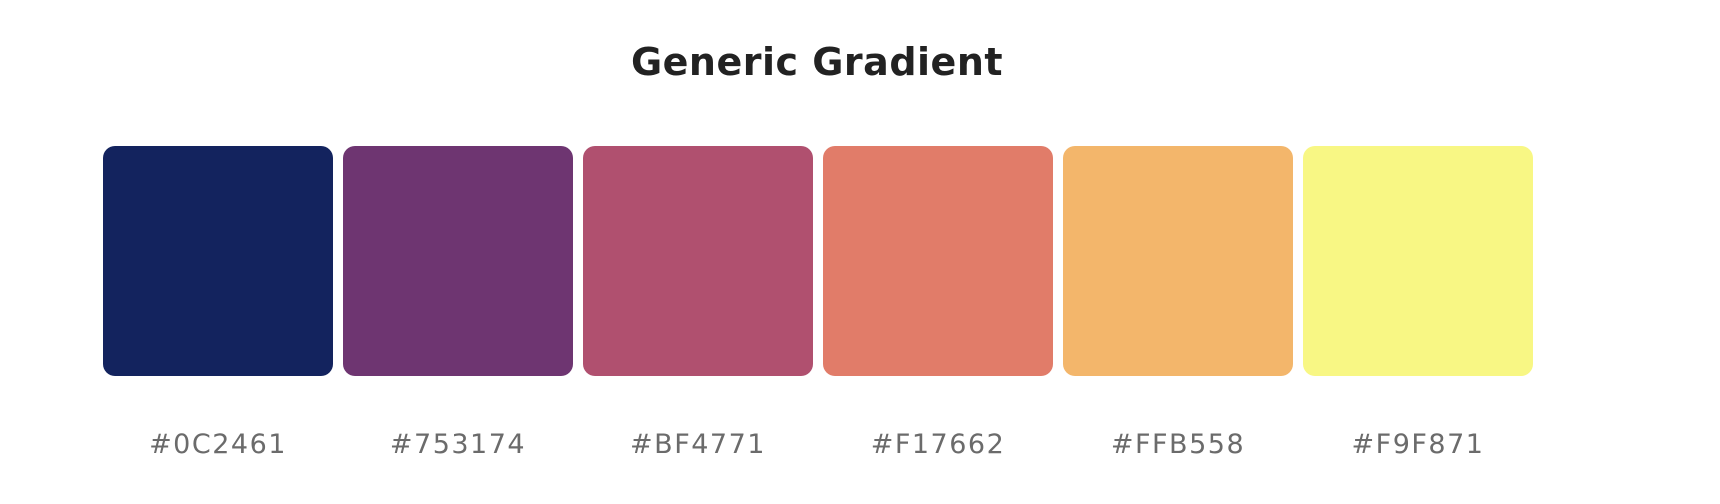 The image size is (1720, 504). I want to click on palette-title: Generic Gradient, so click(817, 62).